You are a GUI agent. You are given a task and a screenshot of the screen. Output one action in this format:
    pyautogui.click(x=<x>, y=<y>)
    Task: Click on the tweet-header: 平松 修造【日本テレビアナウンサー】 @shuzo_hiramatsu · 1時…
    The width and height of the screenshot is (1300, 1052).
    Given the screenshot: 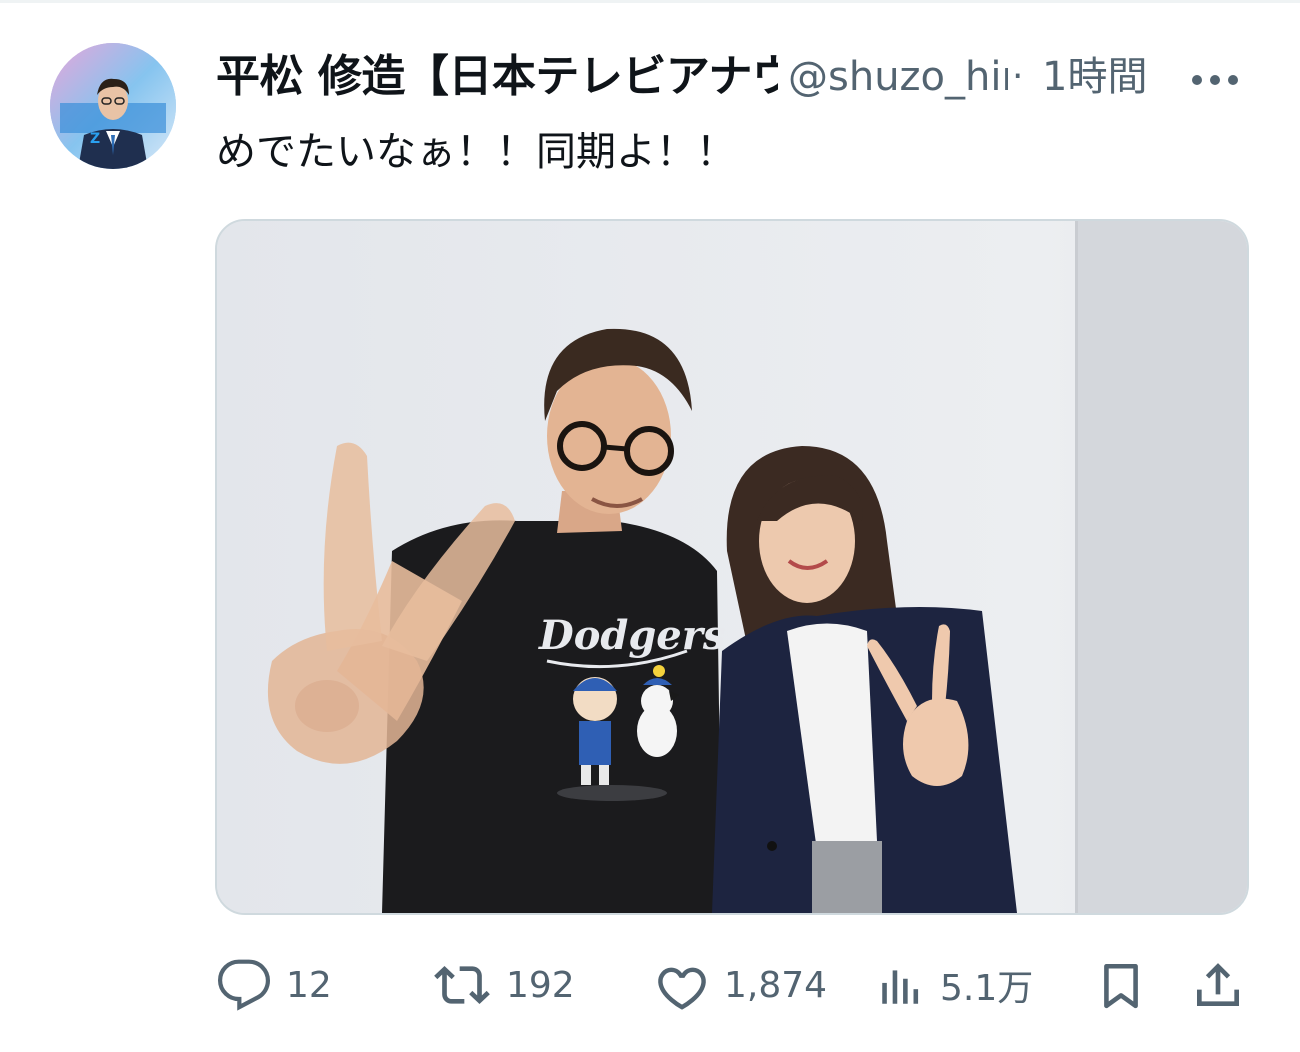 What is the action you would take?
    pyautogui.click(x=731, y=78)
    